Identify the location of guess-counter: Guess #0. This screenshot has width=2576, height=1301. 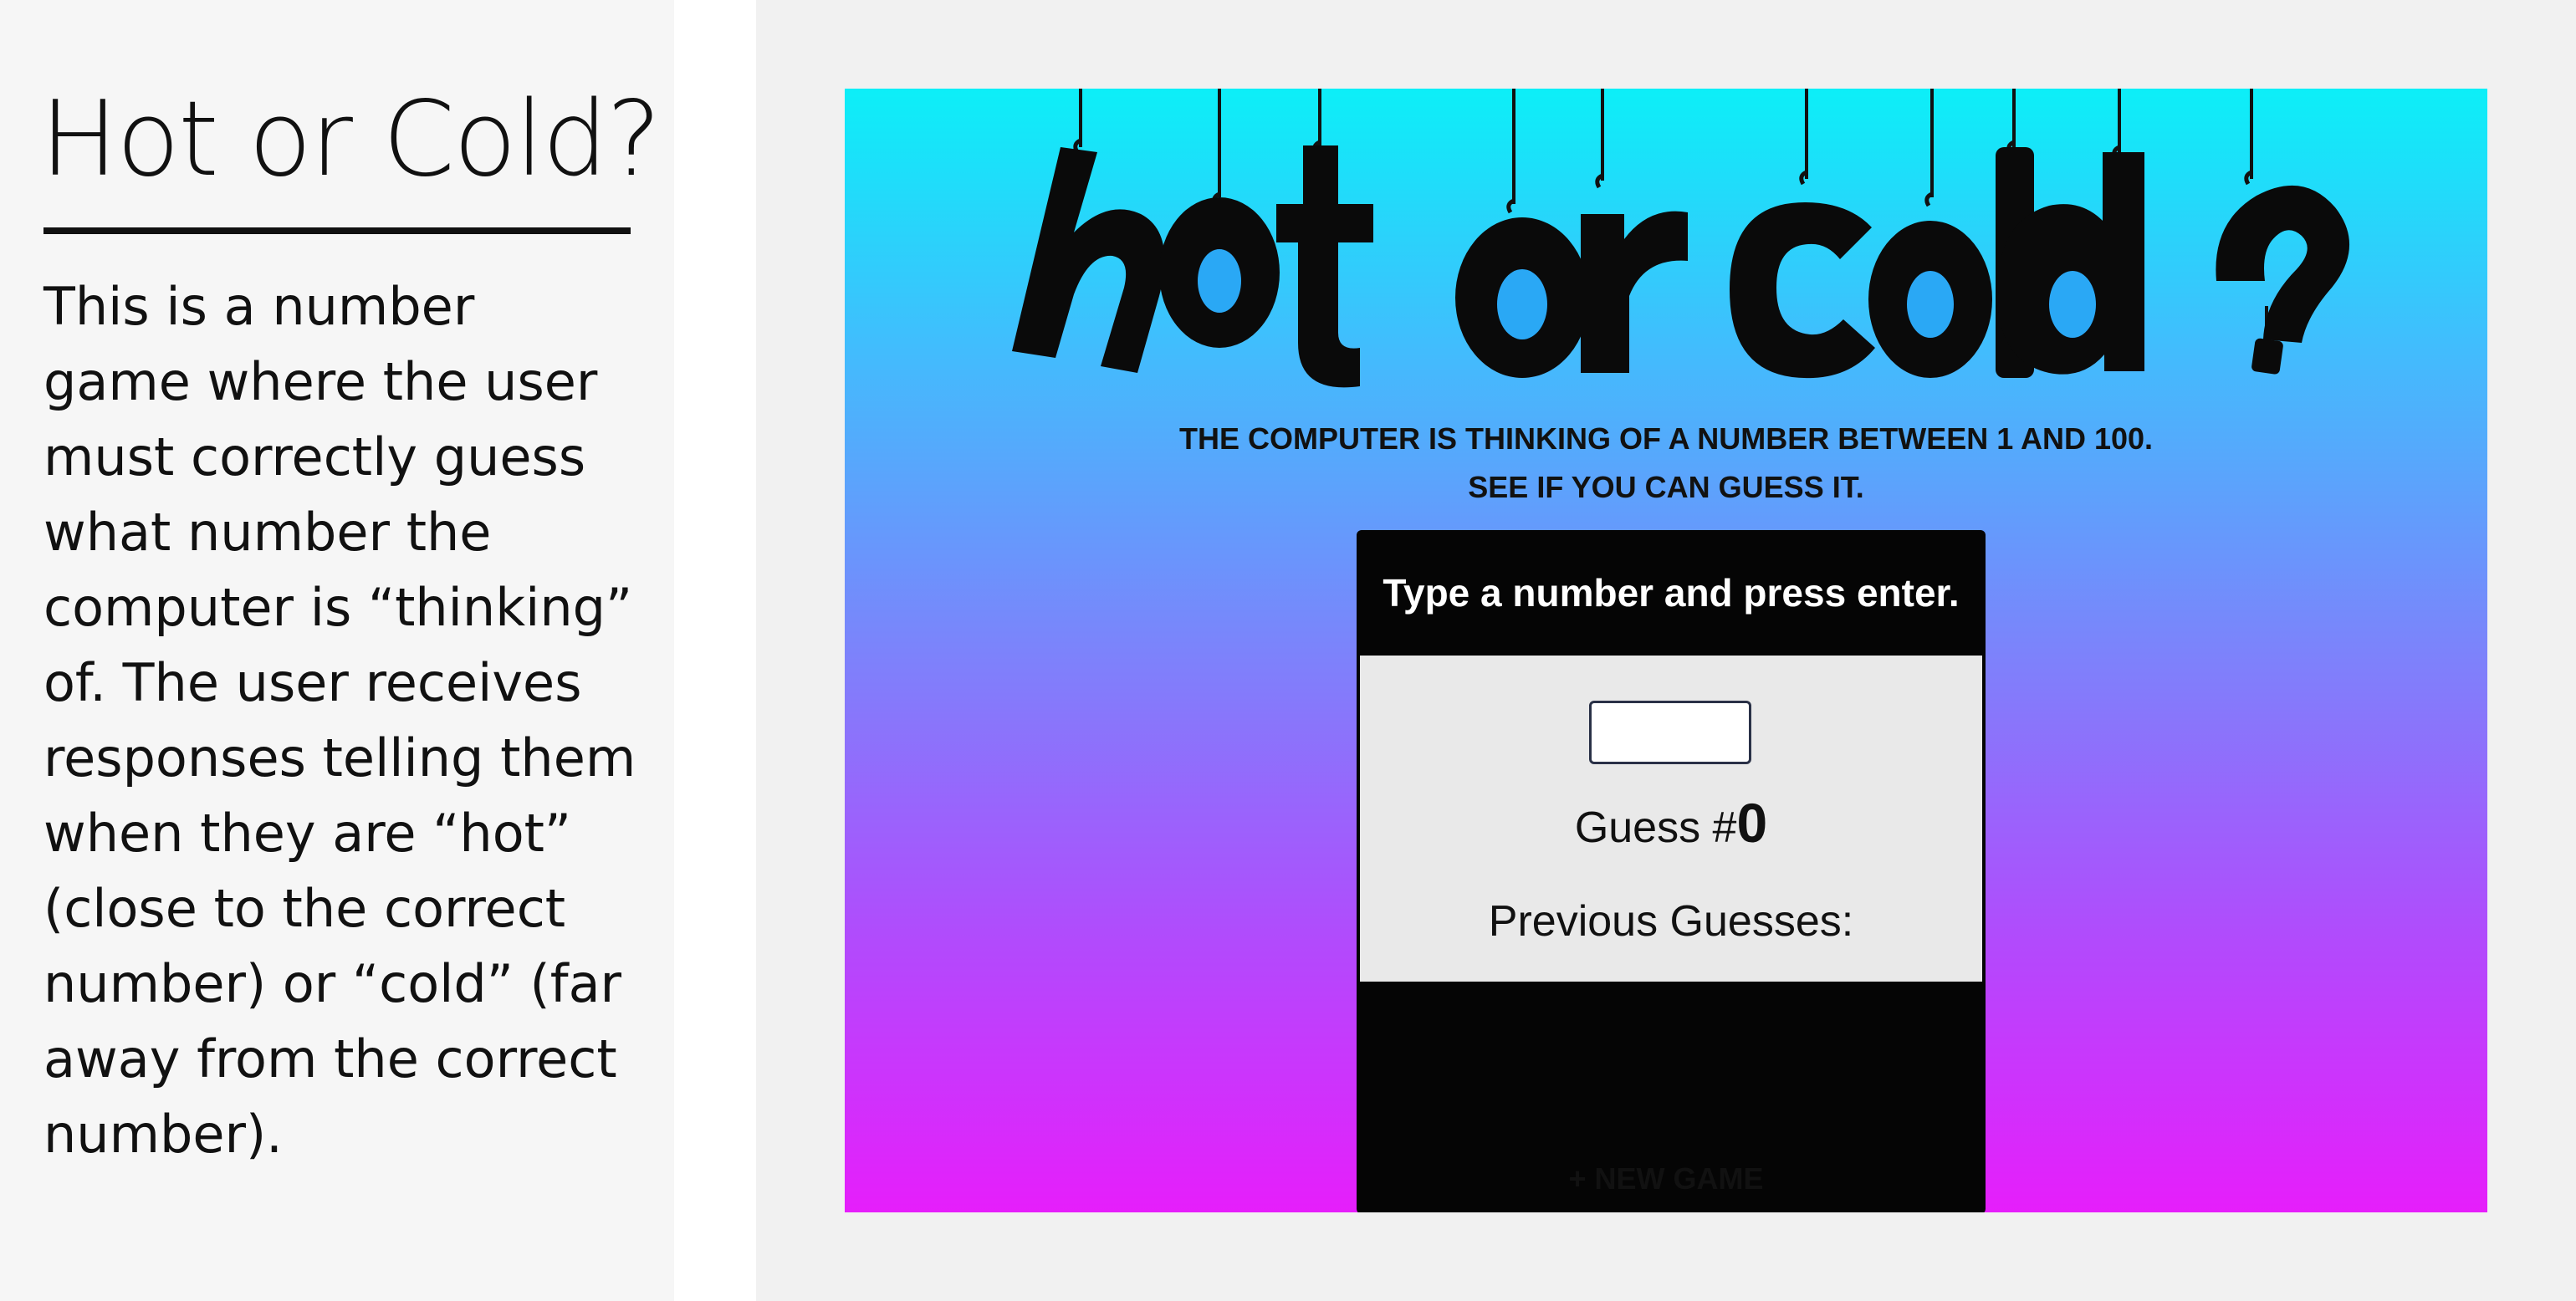
(1671, 825).